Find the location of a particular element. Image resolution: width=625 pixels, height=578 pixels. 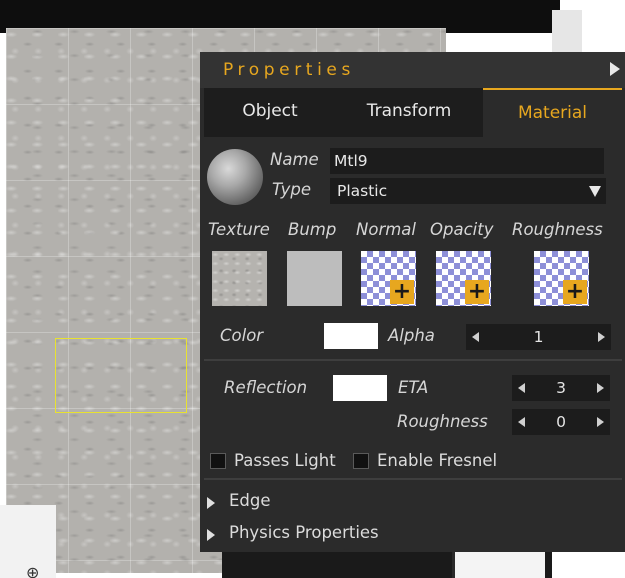

crosshair-icon: ⊕ is located at coordinates (33, 570).